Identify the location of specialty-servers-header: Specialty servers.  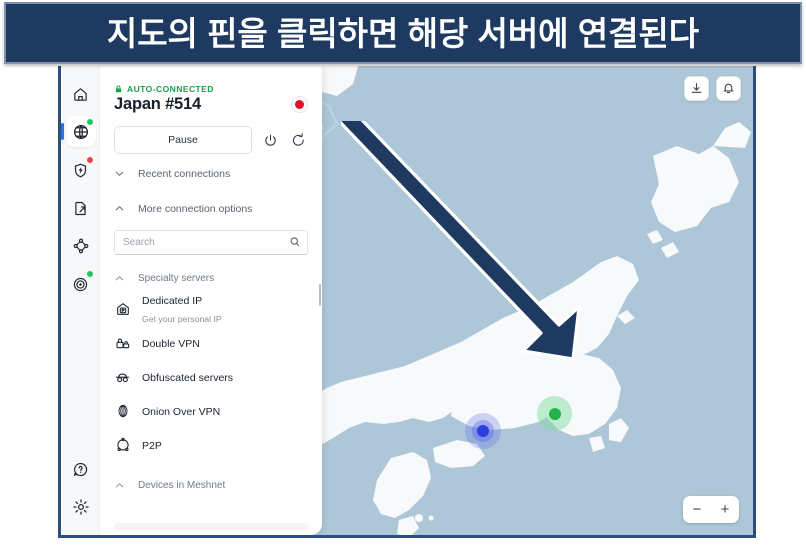
(211, 278).